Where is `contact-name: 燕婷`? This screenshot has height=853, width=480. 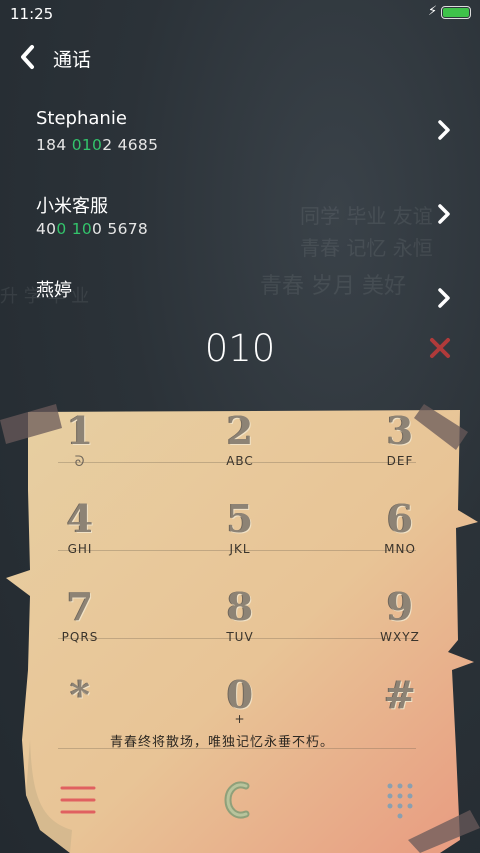
contact-name: 燕婷 is located at coordinates (54, 290).